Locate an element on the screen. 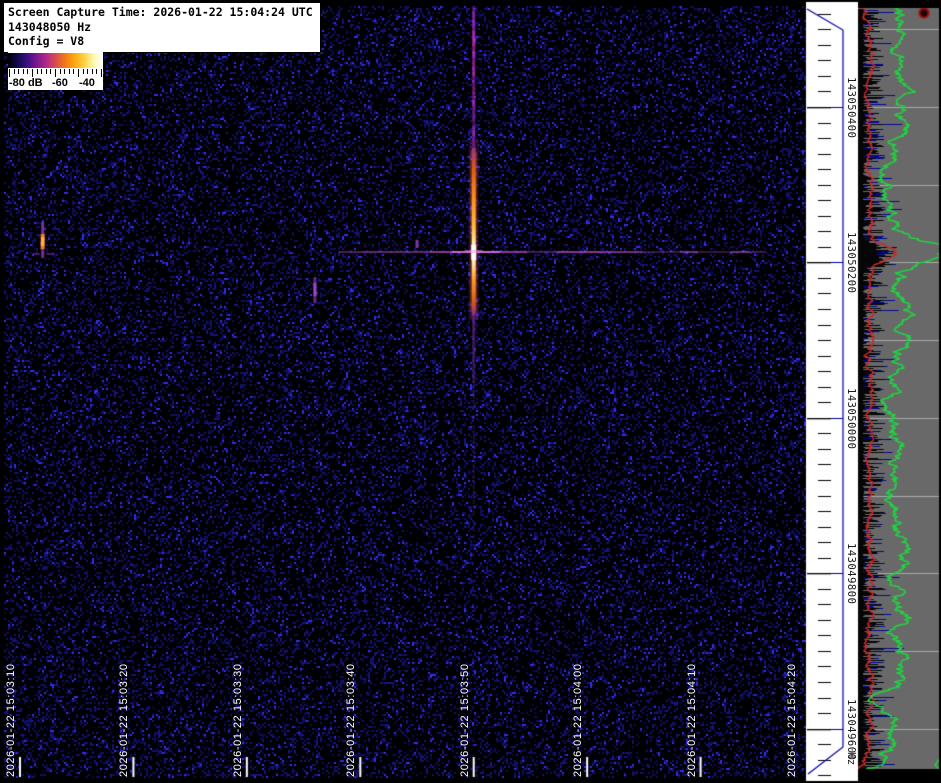 Image resolution: width=941 pixels, height=783 pixels. time-label-6: 2026-01-22 15:04:10 is located at coordinates (691, 720).